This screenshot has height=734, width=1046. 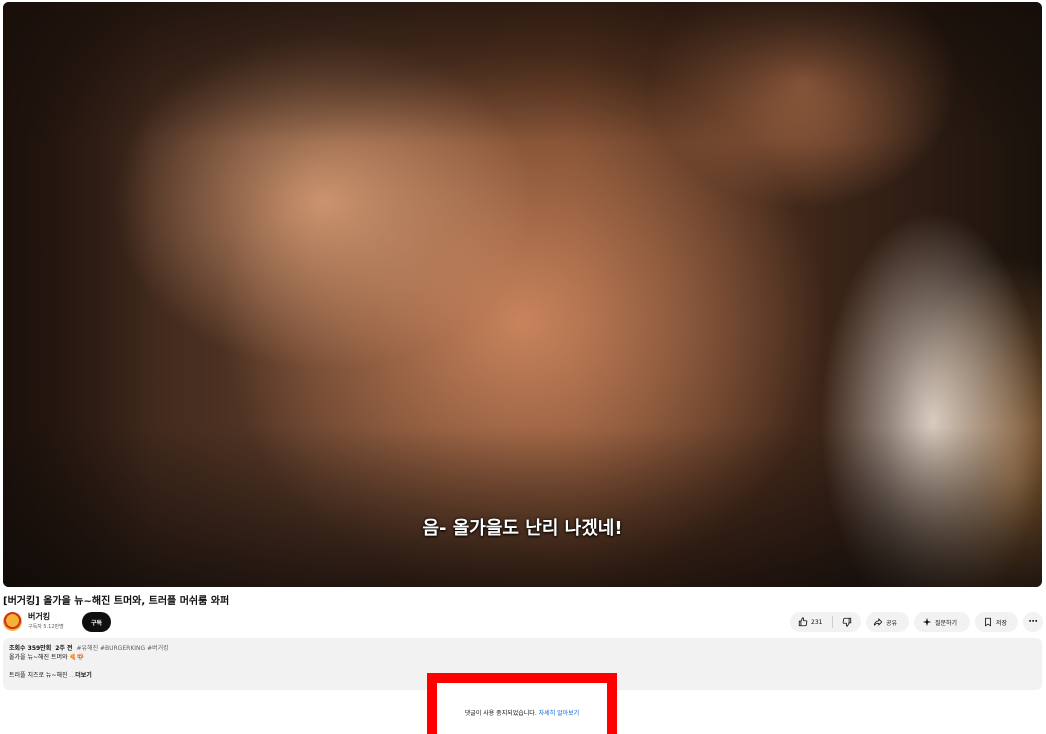 What do you see at coordinates (988, 622) in the screenshot?
I see `bookmark-icon` at bounding box center [988, 622].